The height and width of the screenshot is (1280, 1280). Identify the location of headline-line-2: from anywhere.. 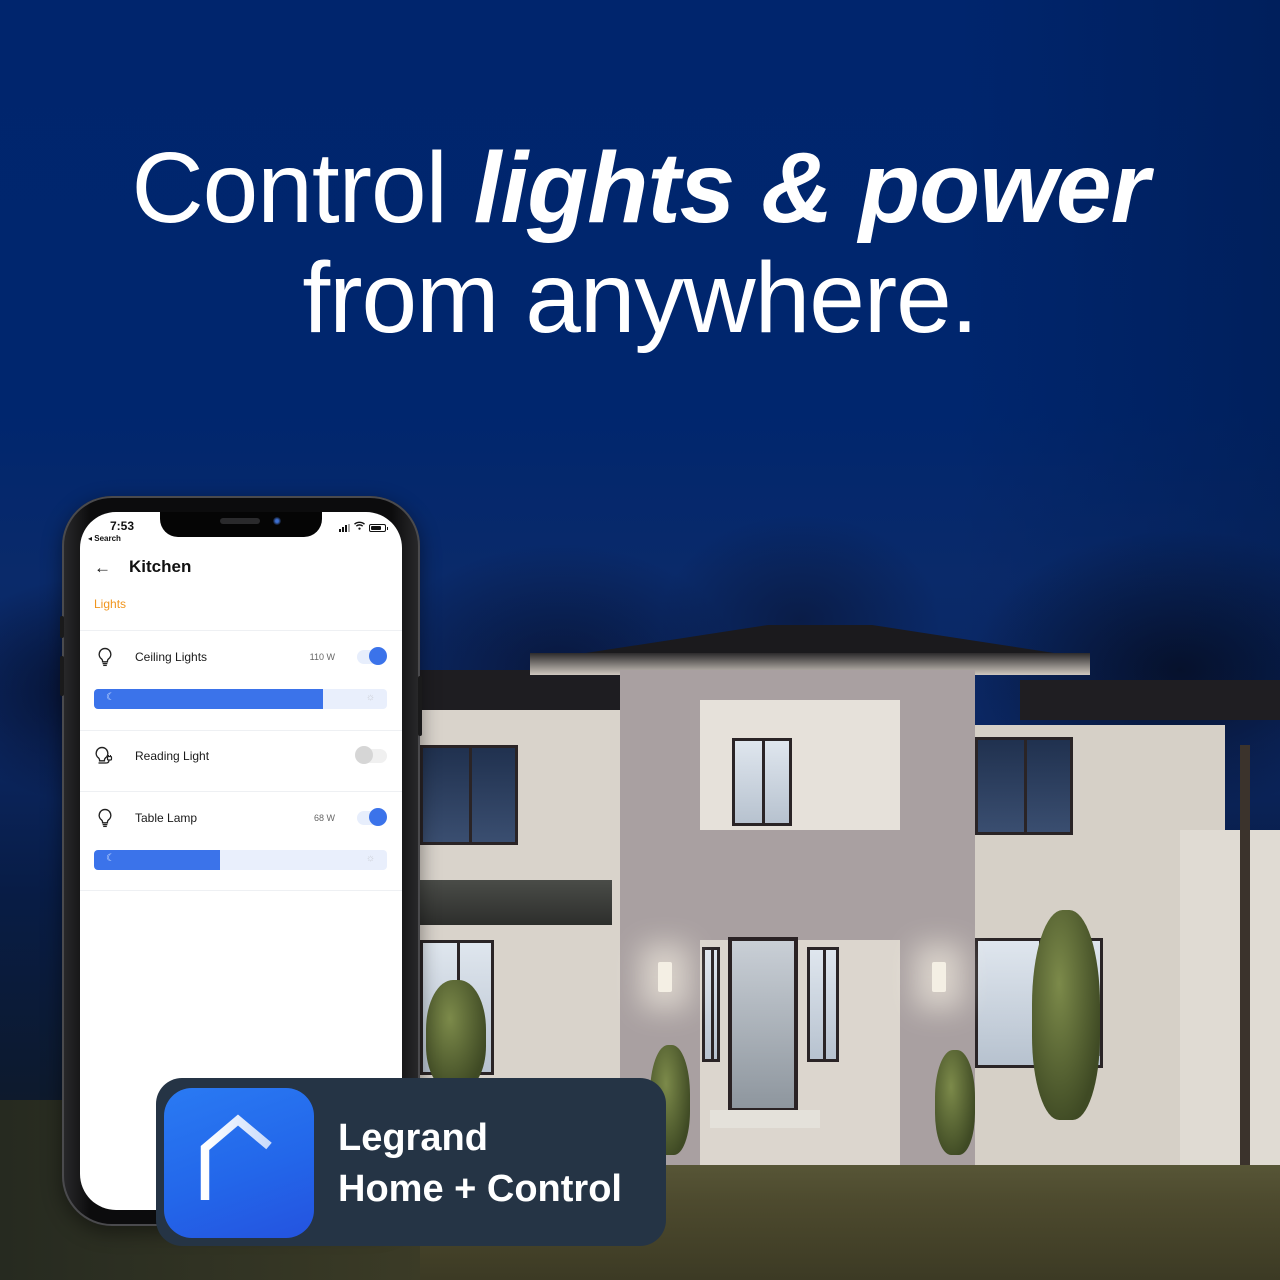
(640, 298).